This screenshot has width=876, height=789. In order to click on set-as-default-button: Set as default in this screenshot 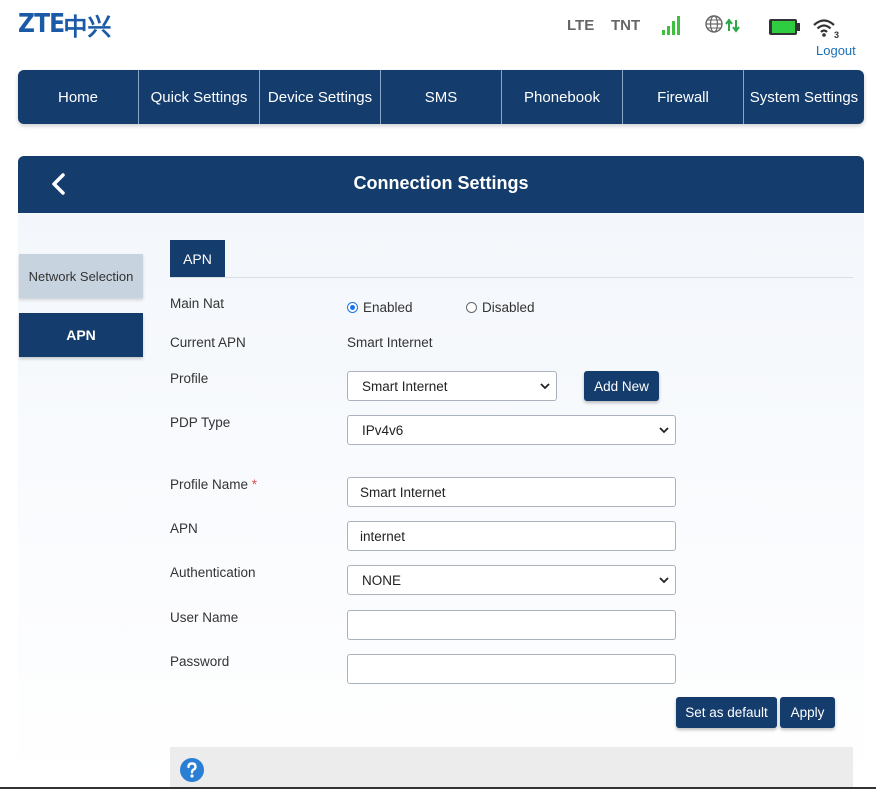, I will do `click(726, 712)`.